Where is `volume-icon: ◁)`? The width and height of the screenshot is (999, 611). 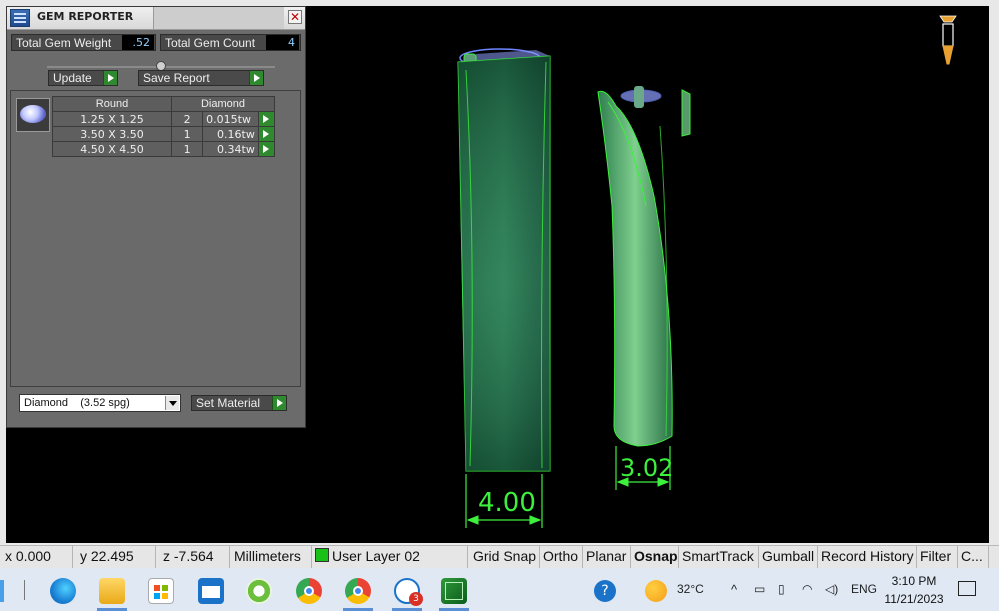
volume-icon: ◁) is located at coordinates (831, 589).